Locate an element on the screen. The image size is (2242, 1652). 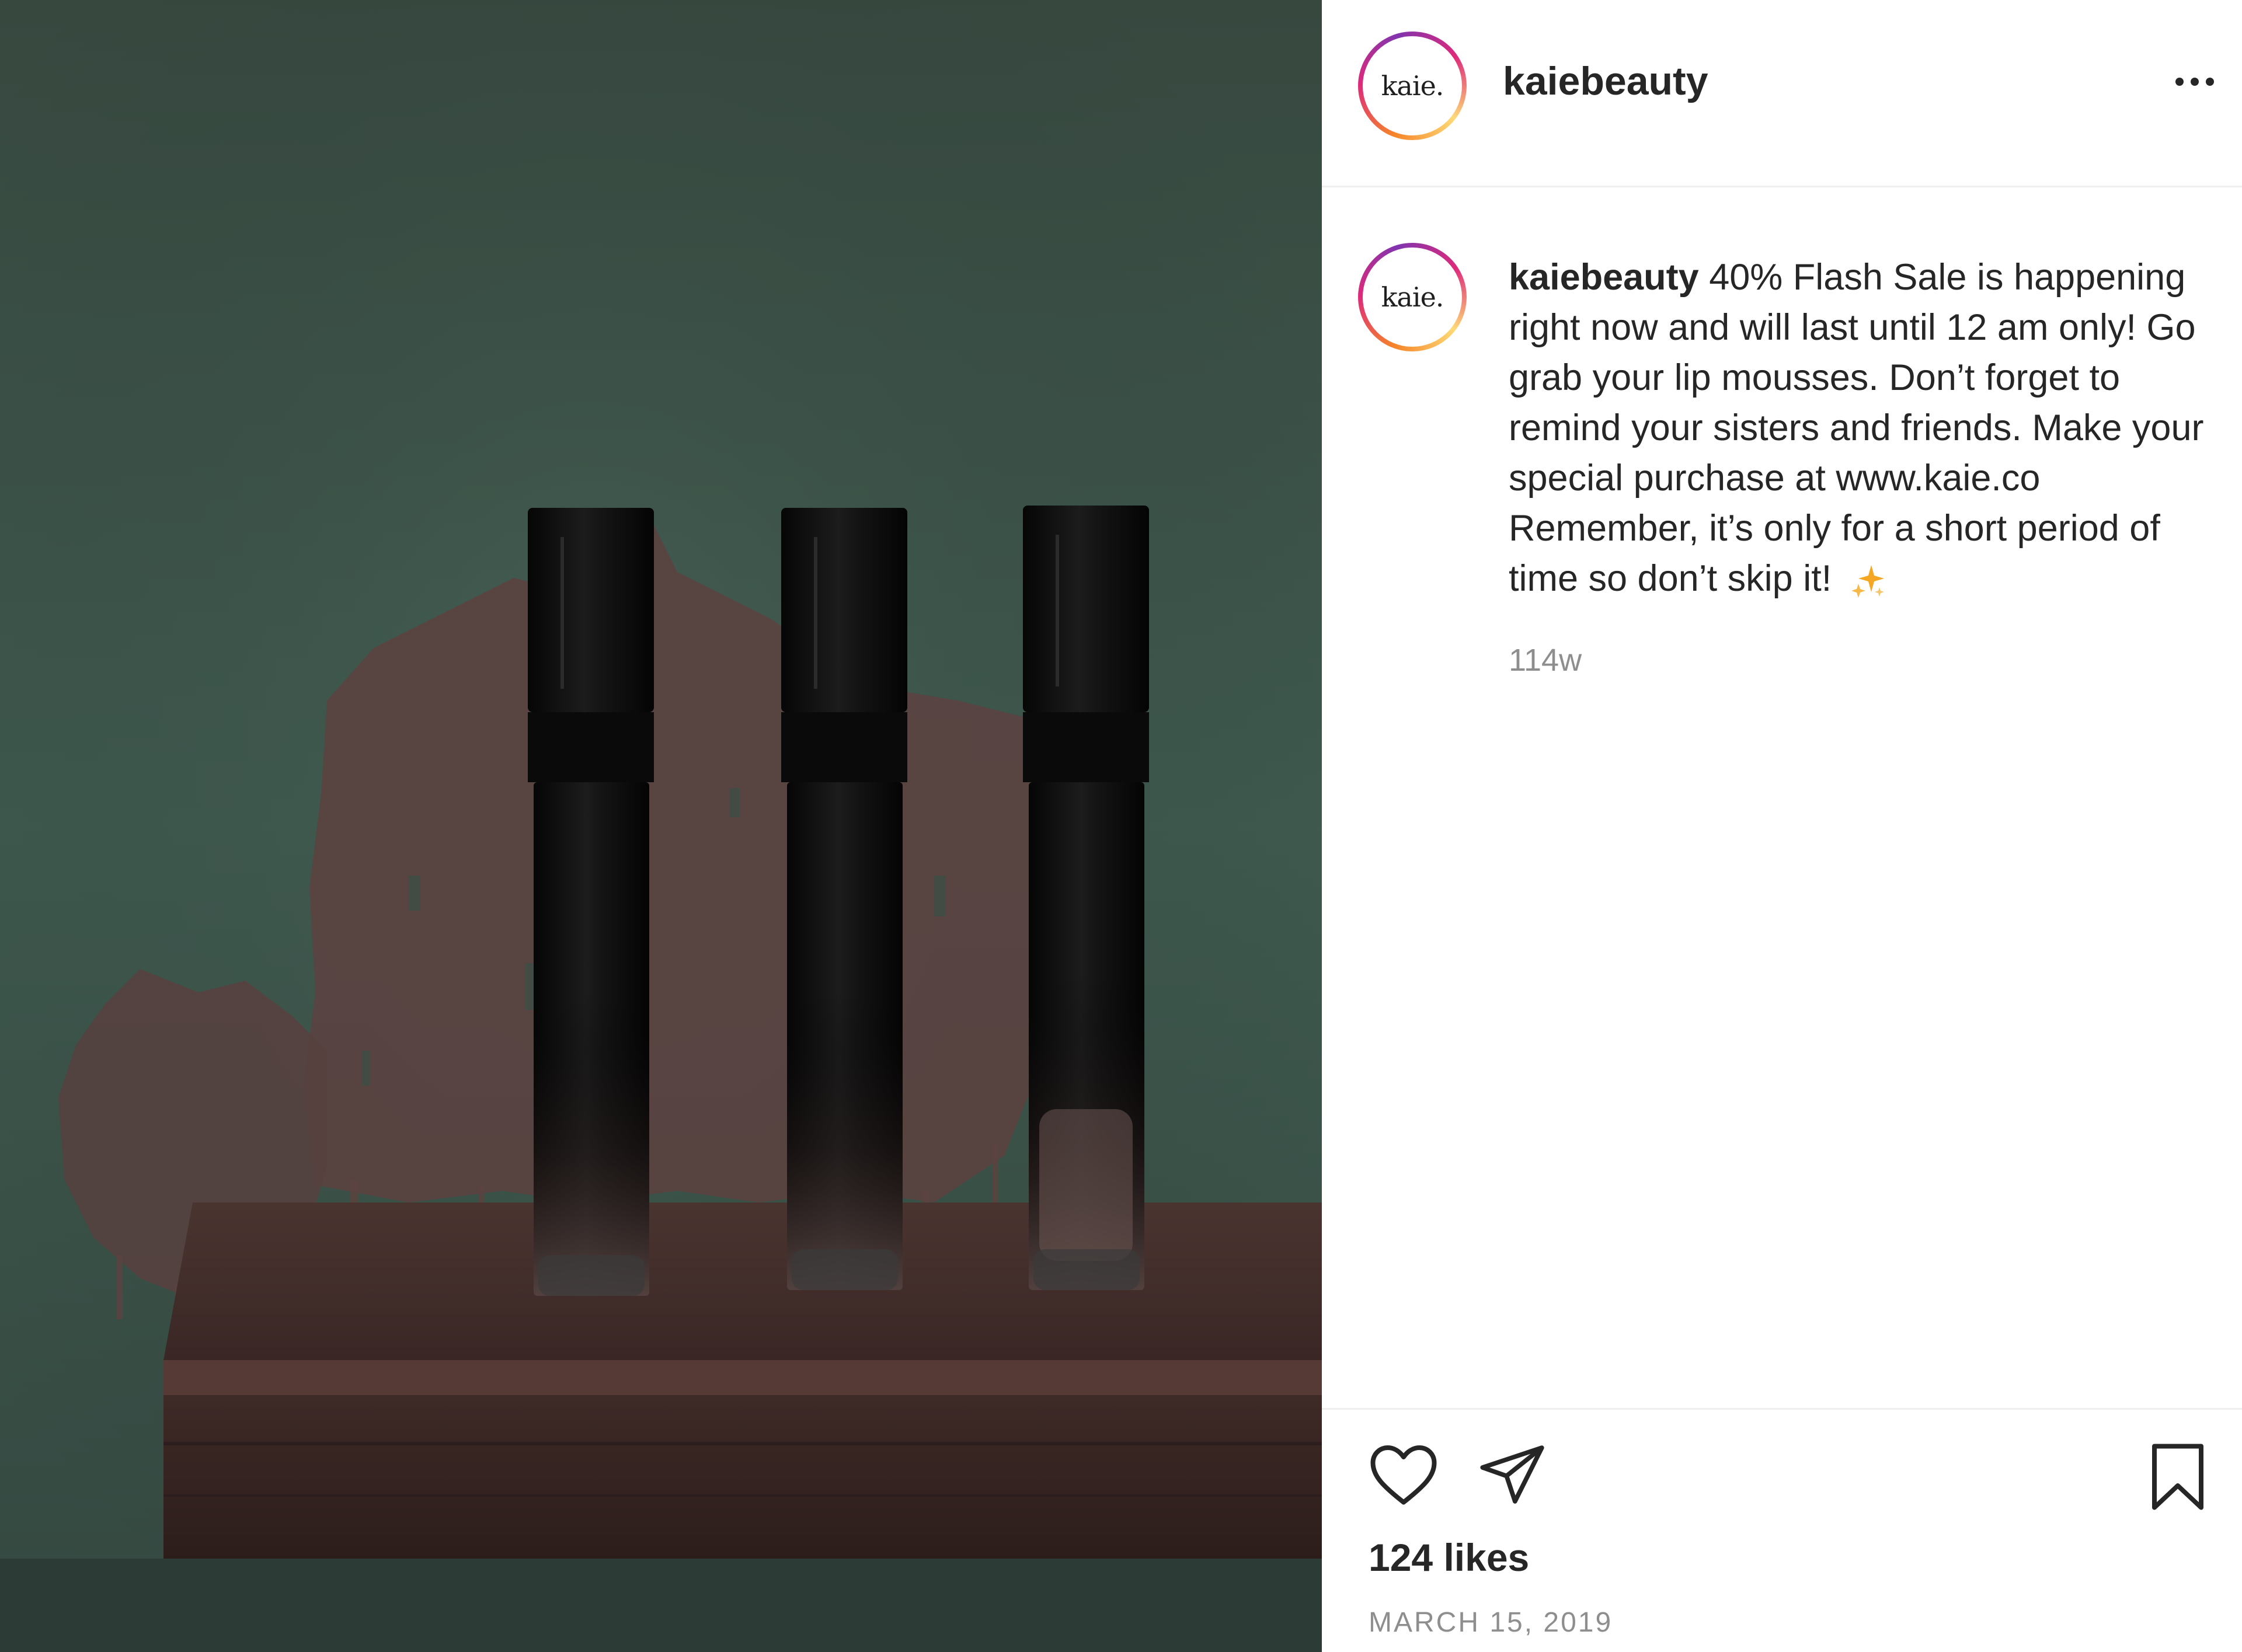
header-username: kaiebeauty is located at coordinates (1605, 81).